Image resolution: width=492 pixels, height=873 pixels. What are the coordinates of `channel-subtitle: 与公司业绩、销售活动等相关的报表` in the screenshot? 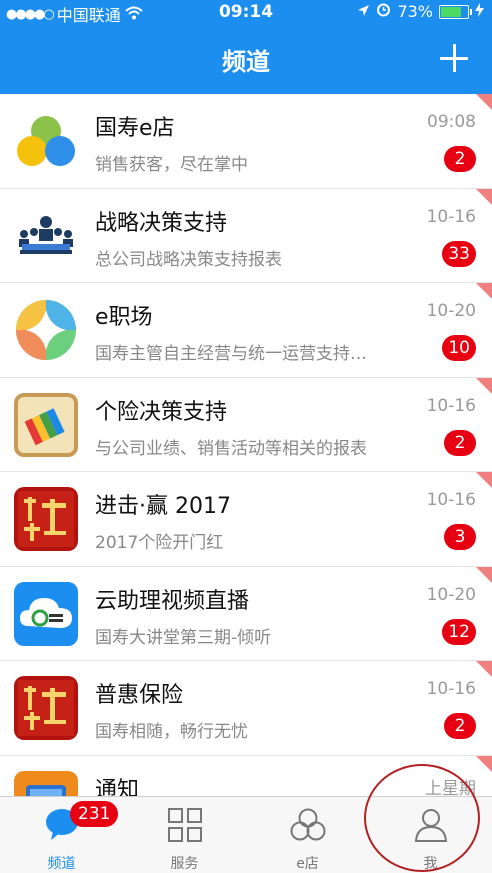 It's located at (231, 448).